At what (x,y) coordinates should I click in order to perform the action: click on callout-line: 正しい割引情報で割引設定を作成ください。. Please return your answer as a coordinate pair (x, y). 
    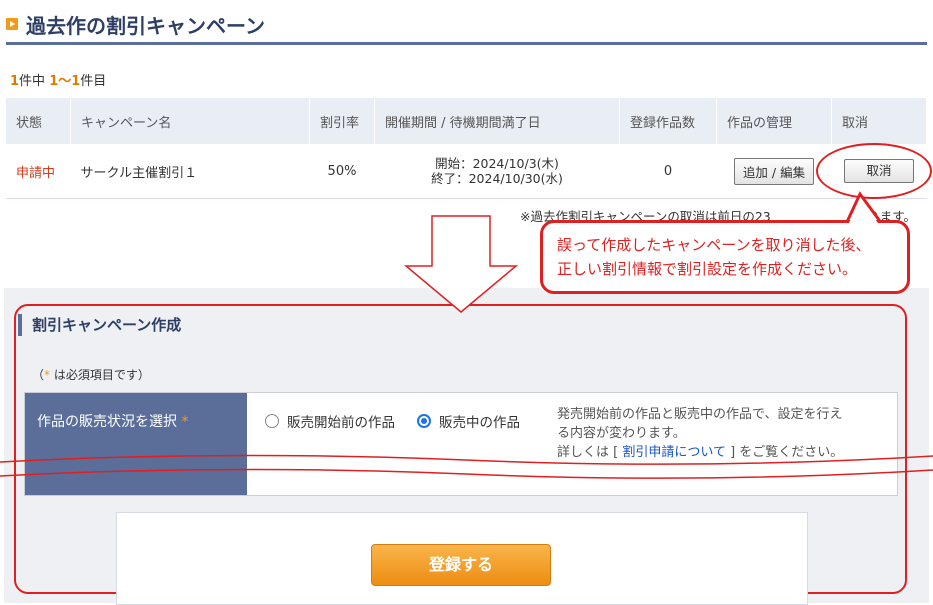
    Looking at the image, I should click on (707, 269).